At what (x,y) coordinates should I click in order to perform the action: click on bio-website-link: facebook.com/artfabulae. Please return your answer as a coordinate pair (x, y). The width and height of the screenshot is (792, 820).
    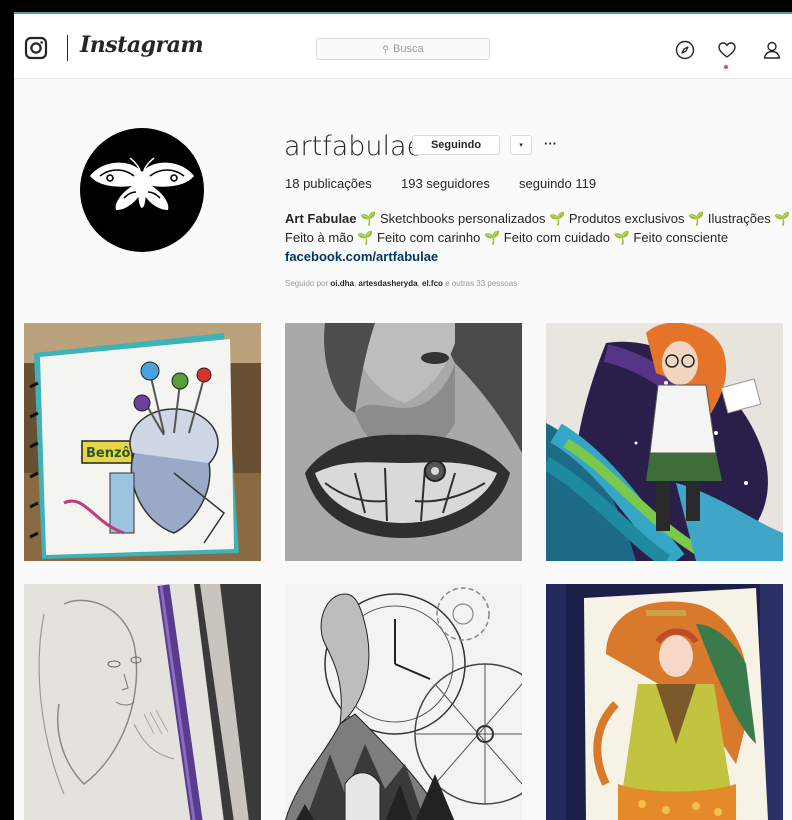
    Looking at the image, I should click on (535, 256).